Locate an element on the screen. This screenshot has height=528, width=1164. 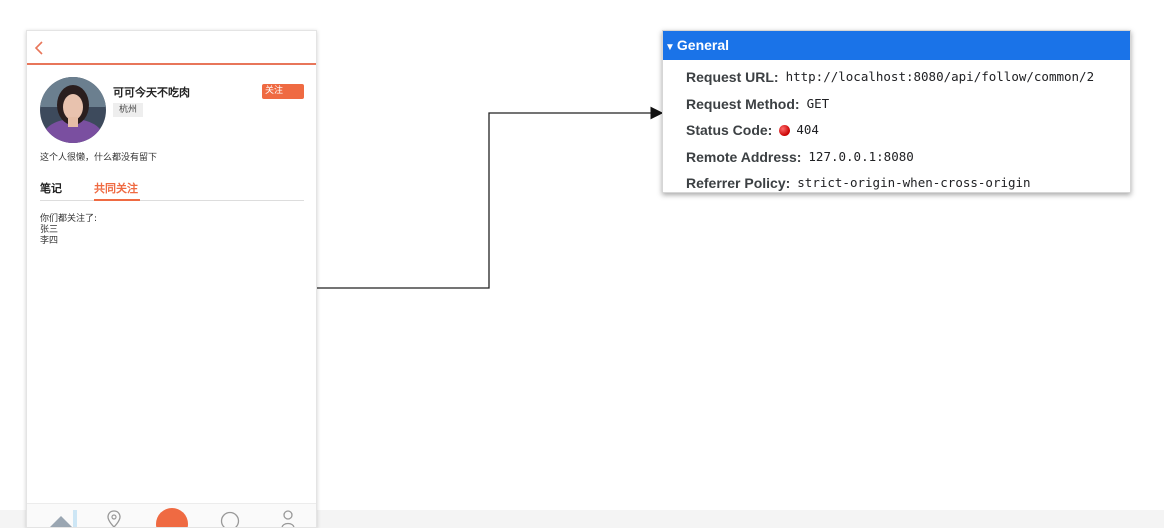
general-section-header: ▼ General is located at coordinates (896, 45).